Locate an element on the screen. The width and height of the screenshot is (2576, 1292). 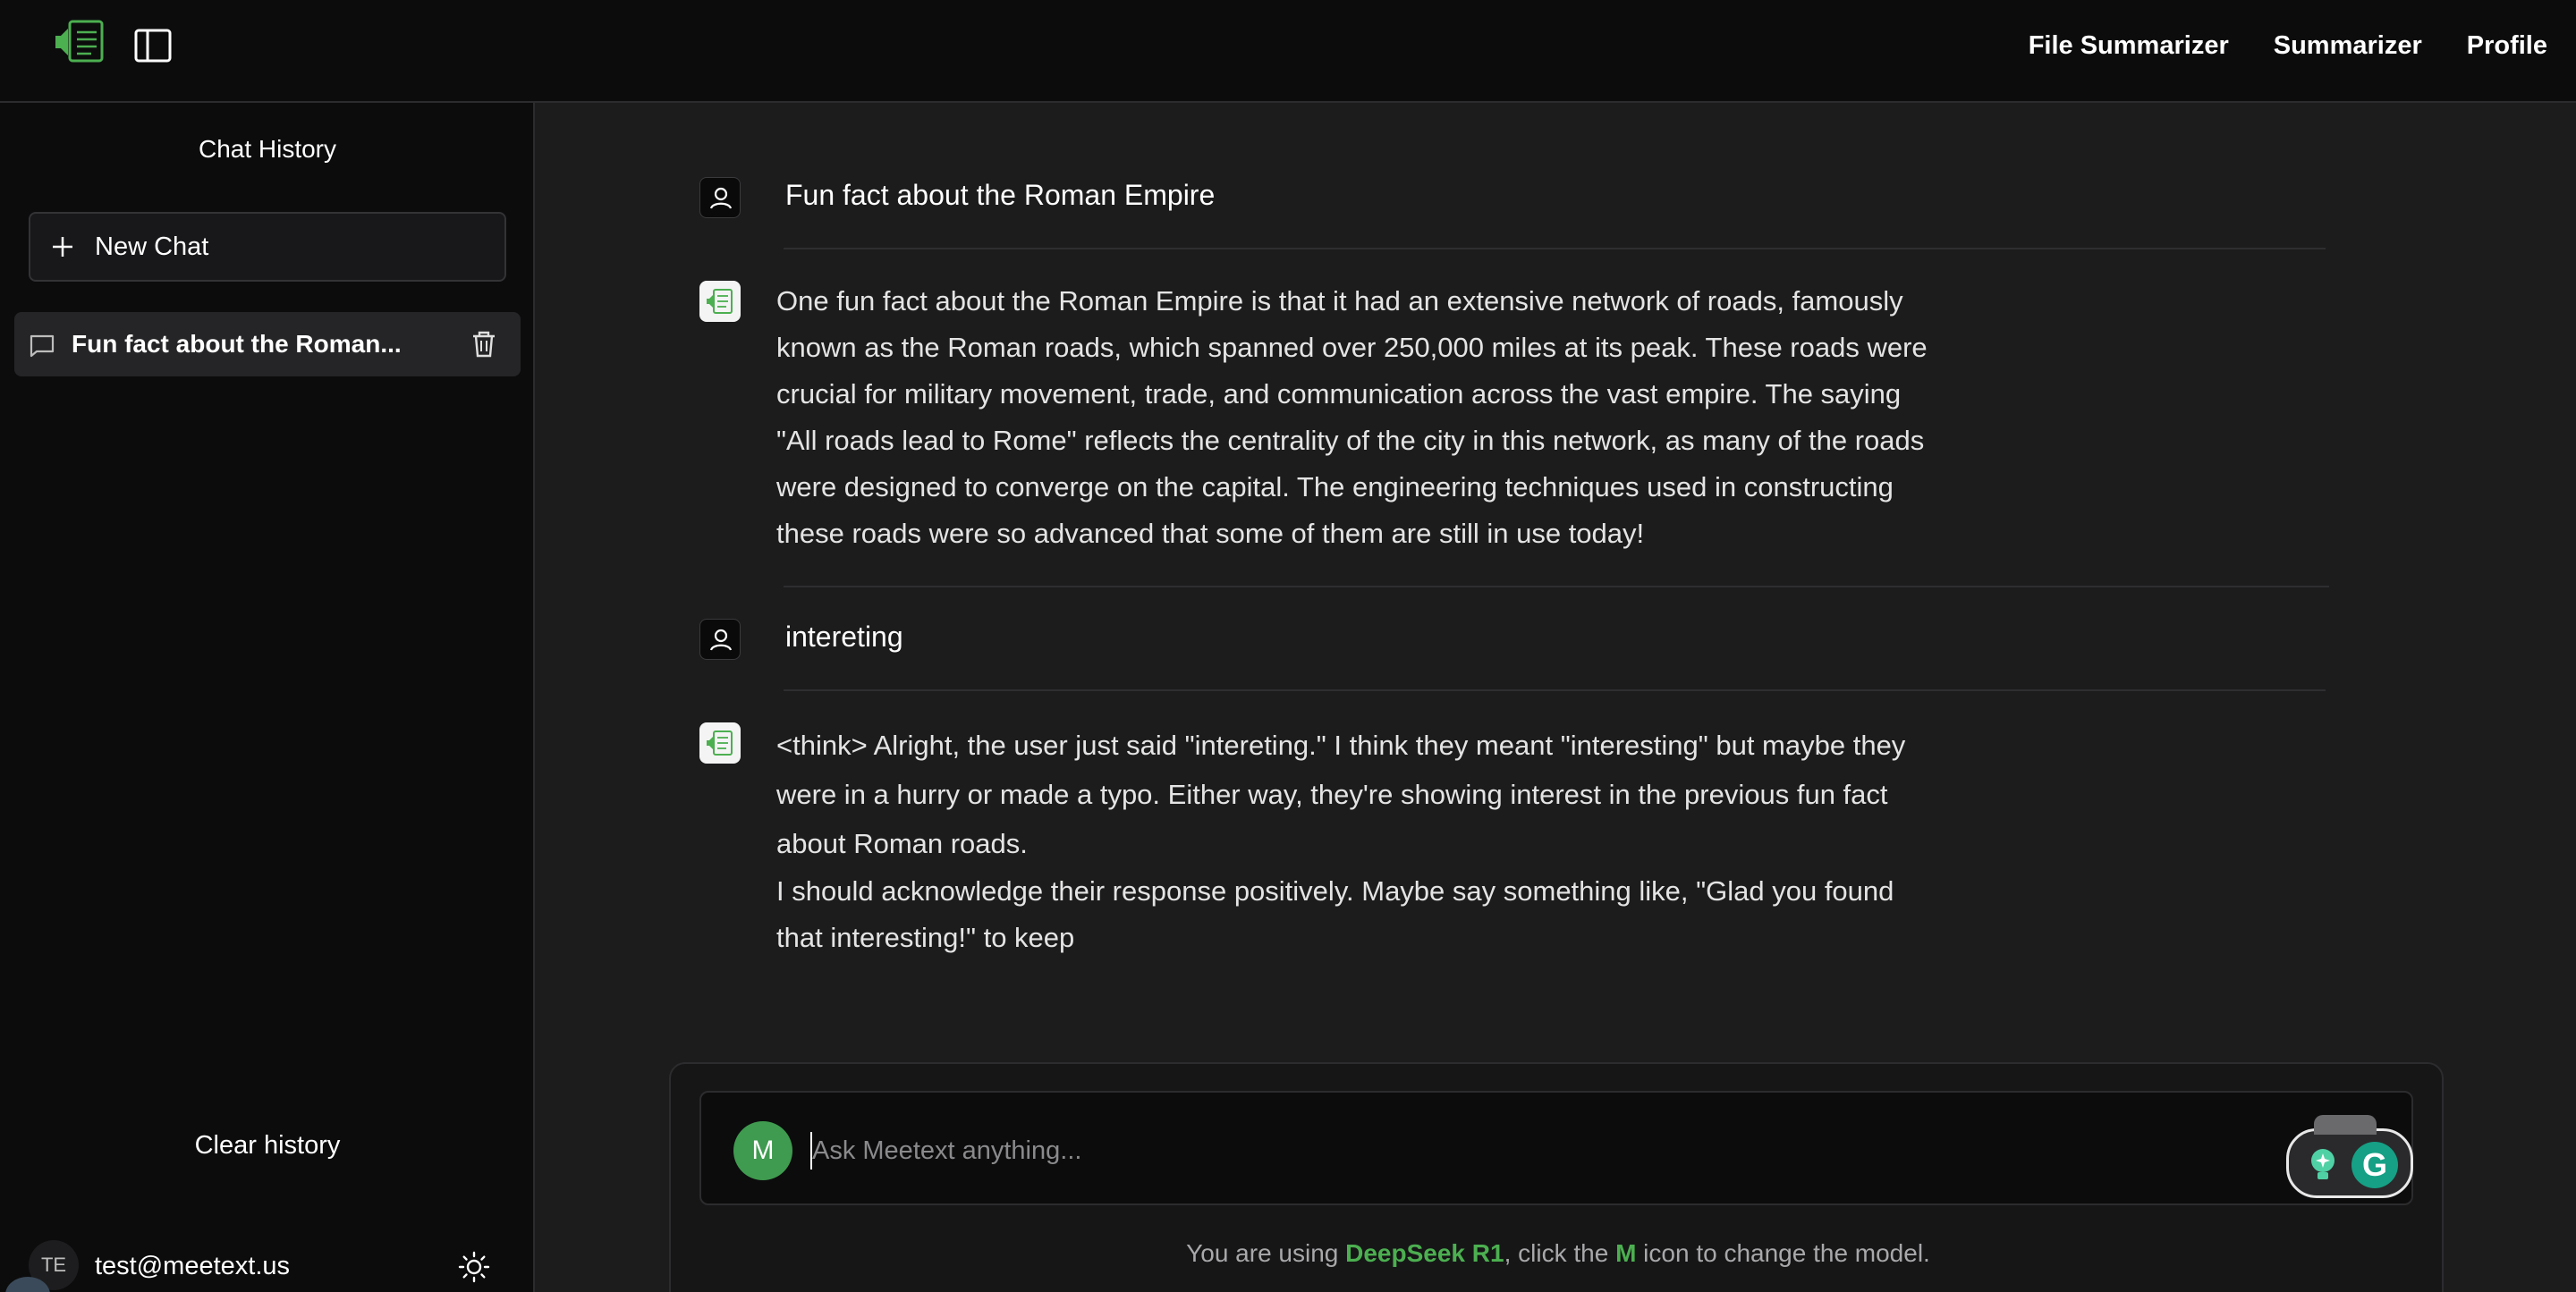
model-hint-middle: , click the is located at coordinates (1560, 1253).